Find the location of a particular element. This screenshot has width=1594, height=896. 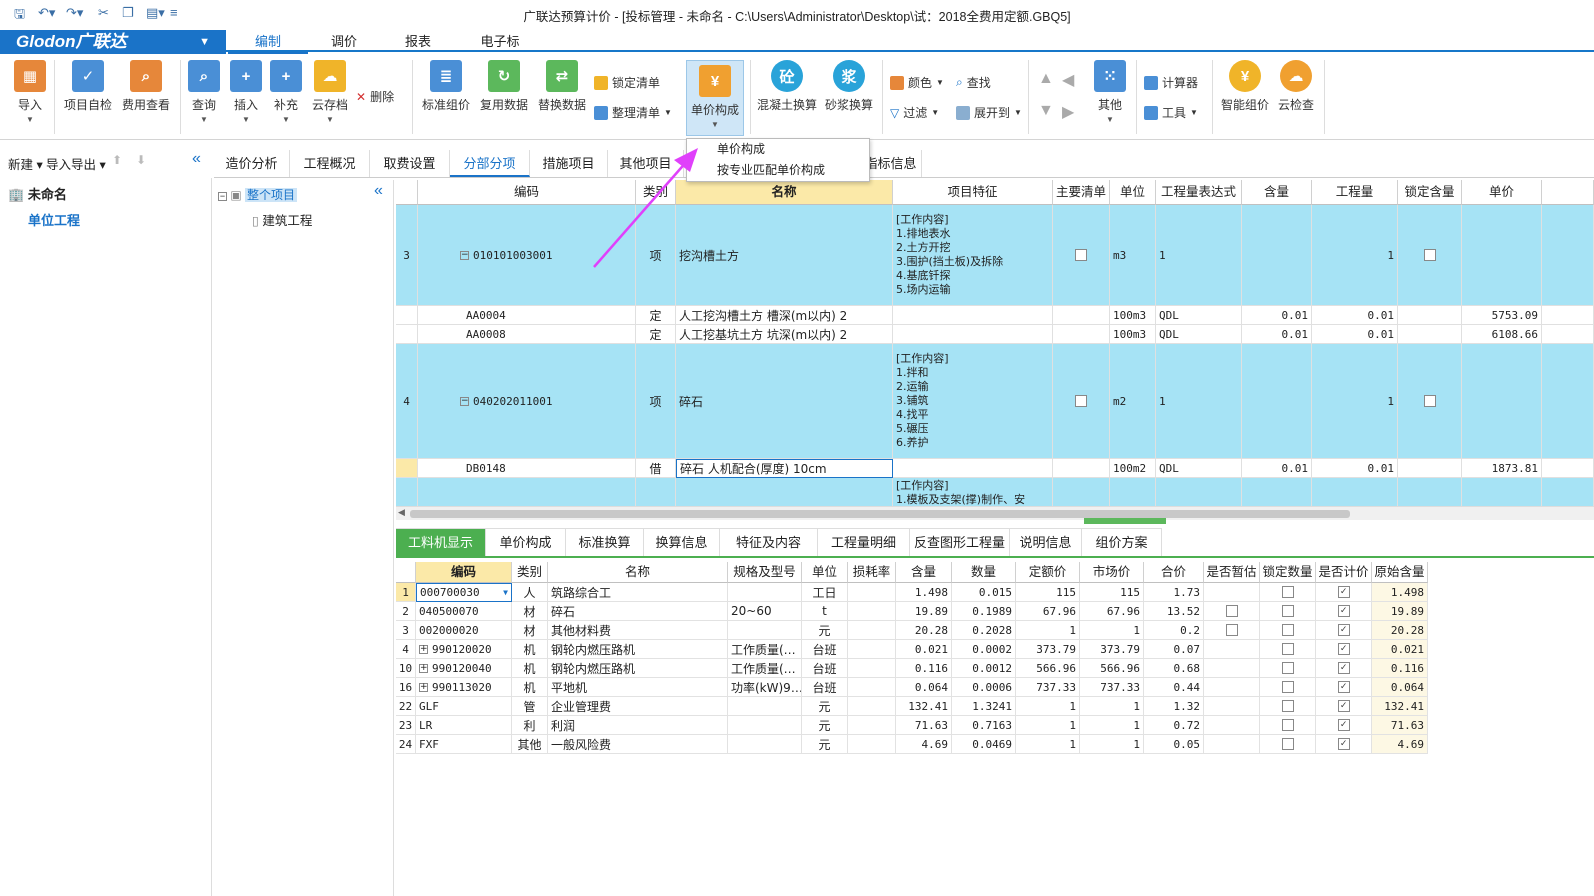

grid-cell-feature: [工作内容] 1.拌和 2.运输 3.铺筑 4.找平 5.碾压 6.养护 is located at coordinates (973, 401).